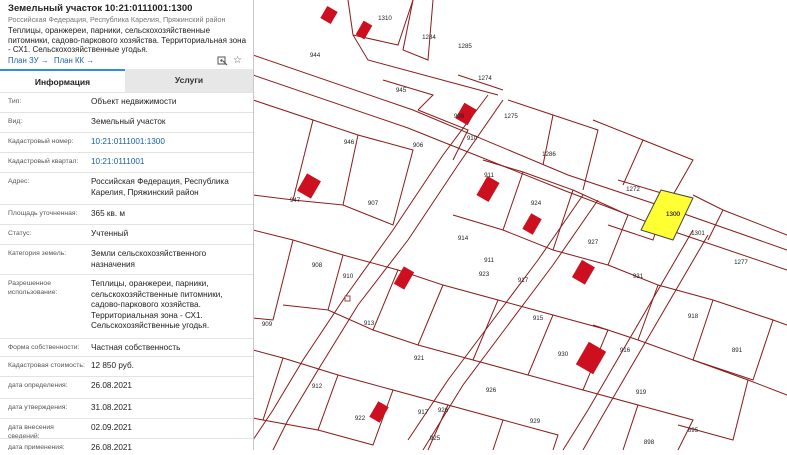 This screenshot has width=787, height=455. Describe the element at coordinates (538, 318) in the screenshot. I see `parcel-number-label: 915` at that location.